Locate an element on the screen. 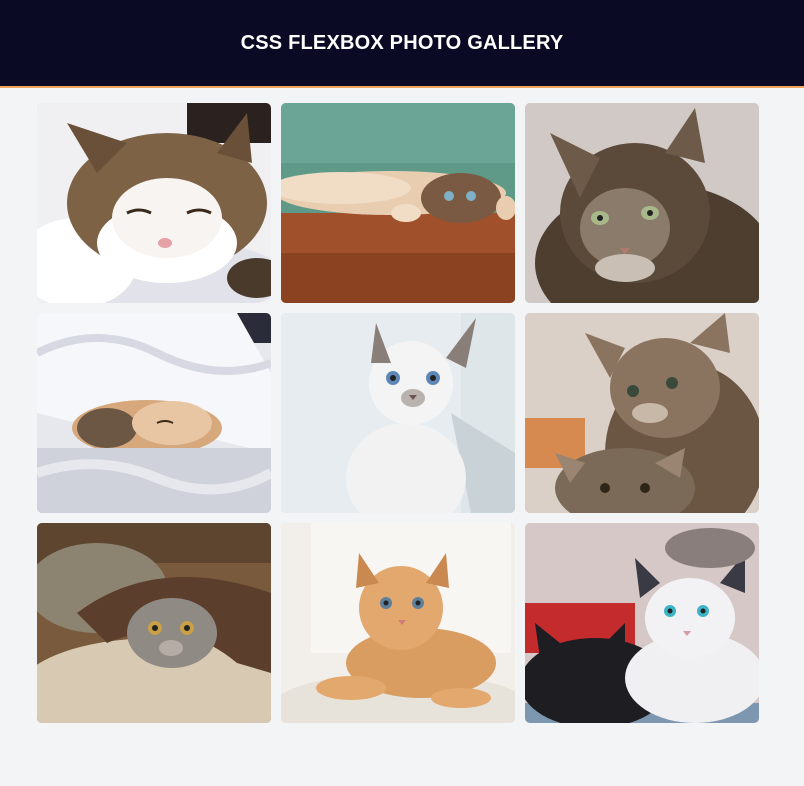  cat-photo-orange-kitten is located at coordinates (398, 623).